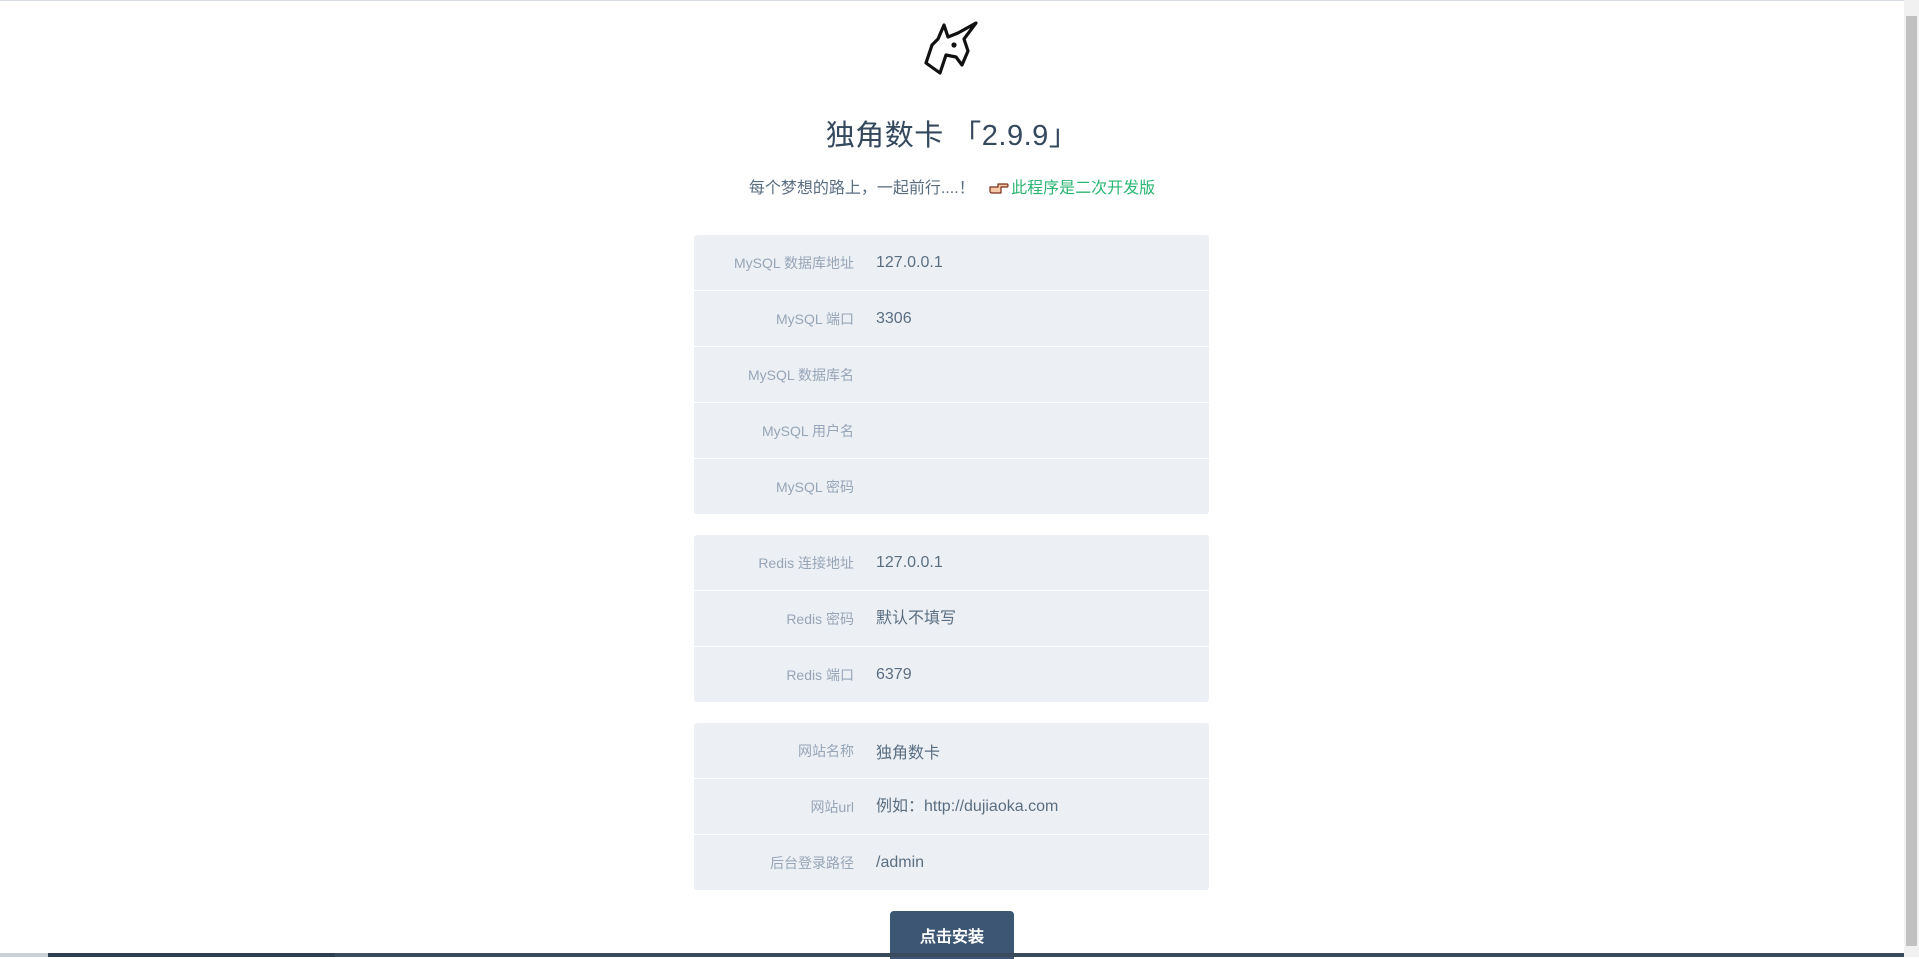  I want to click on install-button: 点击安装, so click(952, 935).